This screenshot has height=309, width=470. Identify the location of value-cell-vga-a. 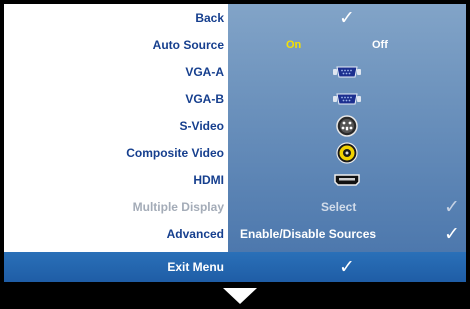
(347, 72).